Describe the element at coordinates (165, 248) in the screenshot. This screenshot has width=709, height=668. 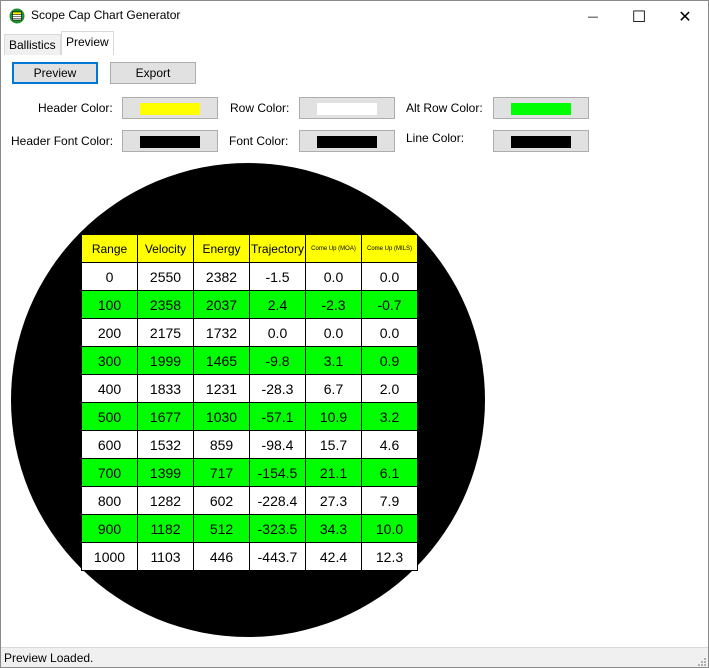
I see `column-header-velocity: Velocity` at that location.